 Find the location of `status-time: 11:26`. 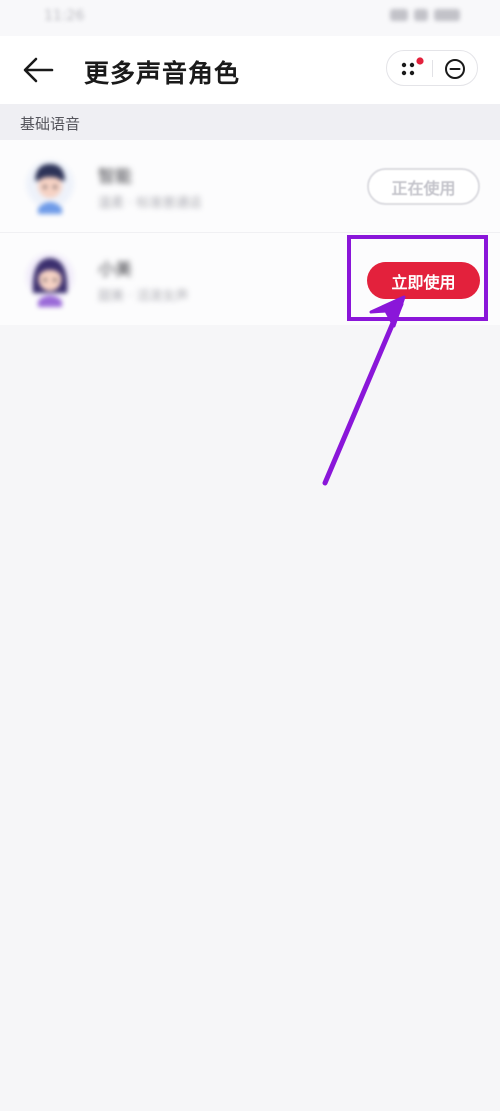

status-time: 11:26 is located at coordinates (64, 16).